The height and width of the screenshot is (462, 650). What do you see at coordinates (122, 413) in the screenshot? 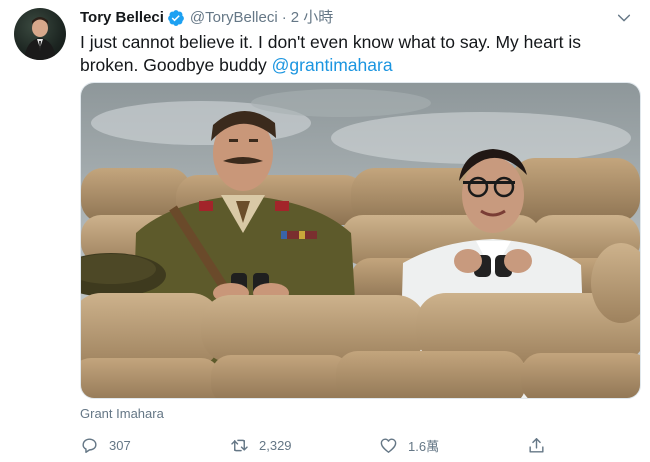
I see `media-caption: Grant Imahara` at bounding box center [122, 413].